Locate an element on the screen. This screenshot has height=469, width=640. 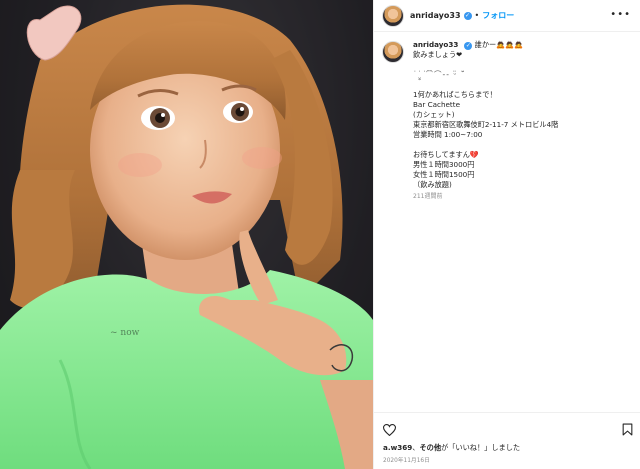
caption-line: 飲みましょう❤ is located at coordinates (438, 54).